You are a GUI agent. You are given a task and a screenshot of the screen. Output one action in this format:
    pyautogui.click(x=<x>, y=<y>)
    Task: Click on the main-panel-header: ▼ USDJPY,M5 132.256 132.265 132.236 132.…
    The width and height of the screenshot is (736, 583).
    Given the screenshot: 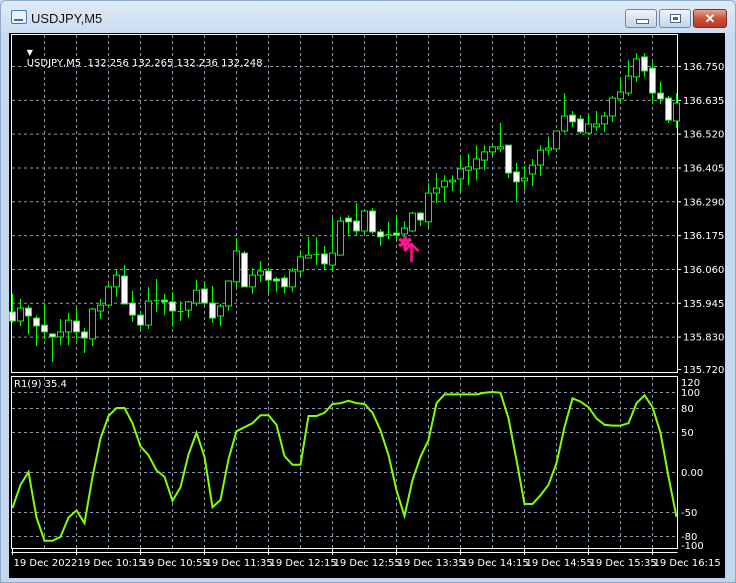 What is the action you would take?
    pyautogui.click(x=138, y=58)
    